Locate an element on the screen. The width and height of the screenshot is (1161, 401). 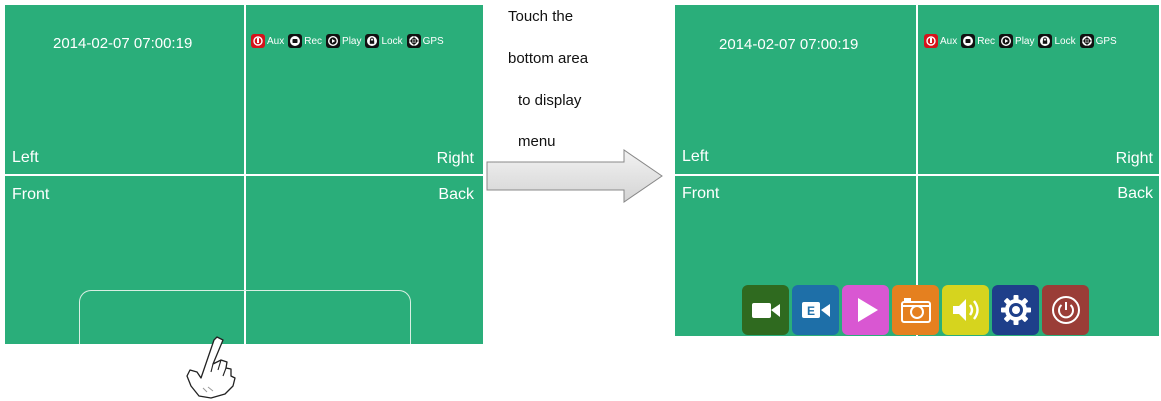
bottom-menu: E is located at coordinates (917, 310).